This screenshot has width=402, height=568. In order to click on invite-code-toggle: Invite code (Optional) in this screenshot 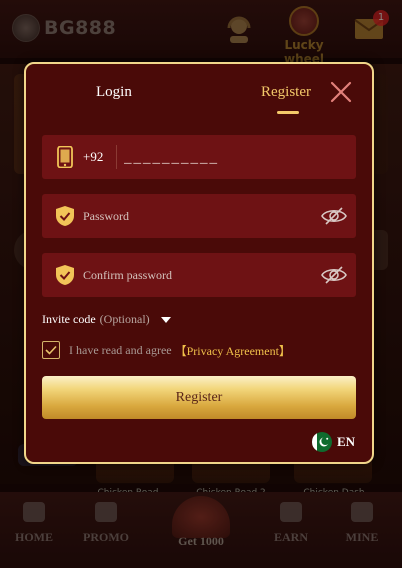, I will do `click(107, 319)`.